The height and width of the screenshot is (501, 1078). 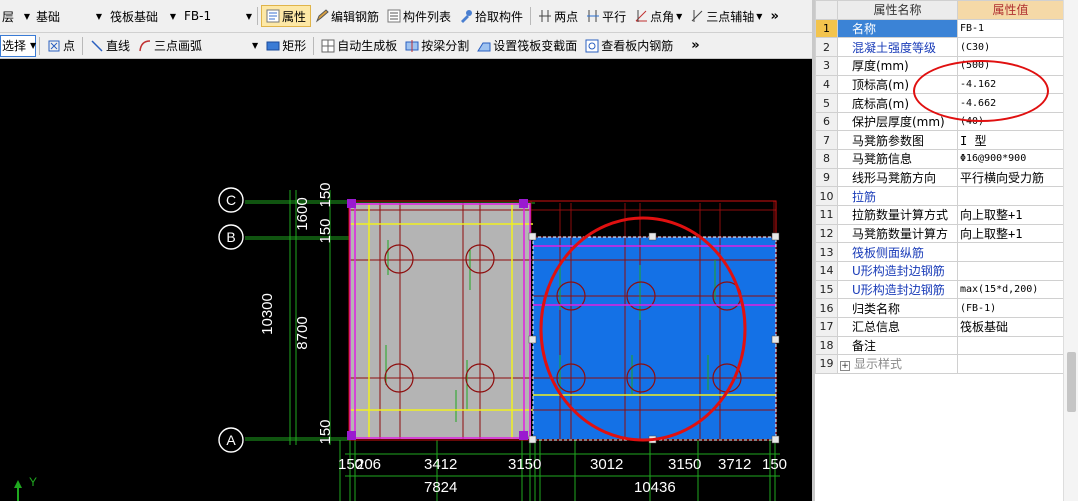 I want to click on dim-3012: 3012, so click(x=606, y=464).